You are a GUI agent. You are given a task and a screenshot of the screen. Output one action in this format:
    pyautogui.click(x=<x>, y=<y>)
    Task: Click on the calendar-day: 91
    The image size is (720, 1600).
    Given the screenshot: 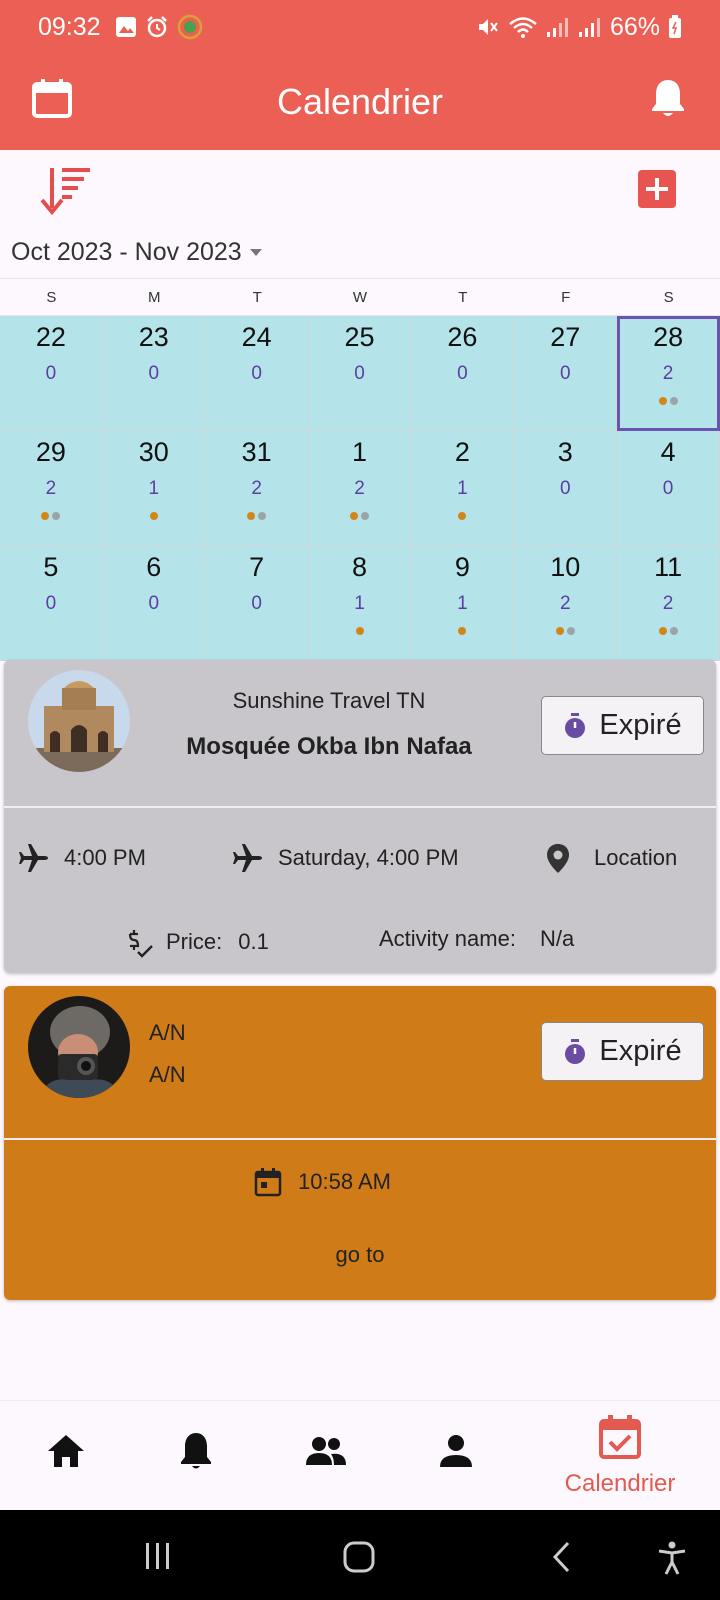 What is the action you would take?
    pyautogui.click(x=463, y=603)
    